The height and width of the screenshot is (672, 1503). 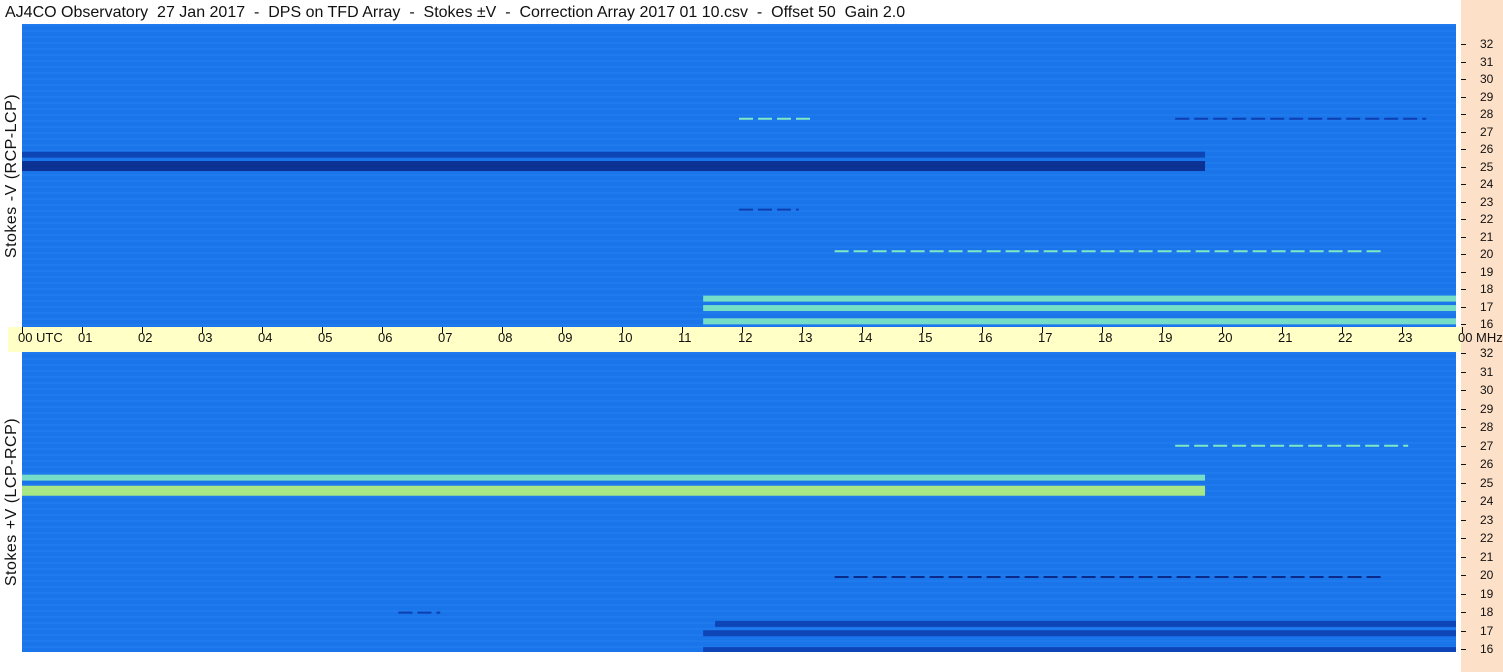 What do you see at coordinates (12, 175) in the screenshot?
I see `top-panel-ylabel: Stokes -V (RCP-LCP)` at bounding box center [12, 175].